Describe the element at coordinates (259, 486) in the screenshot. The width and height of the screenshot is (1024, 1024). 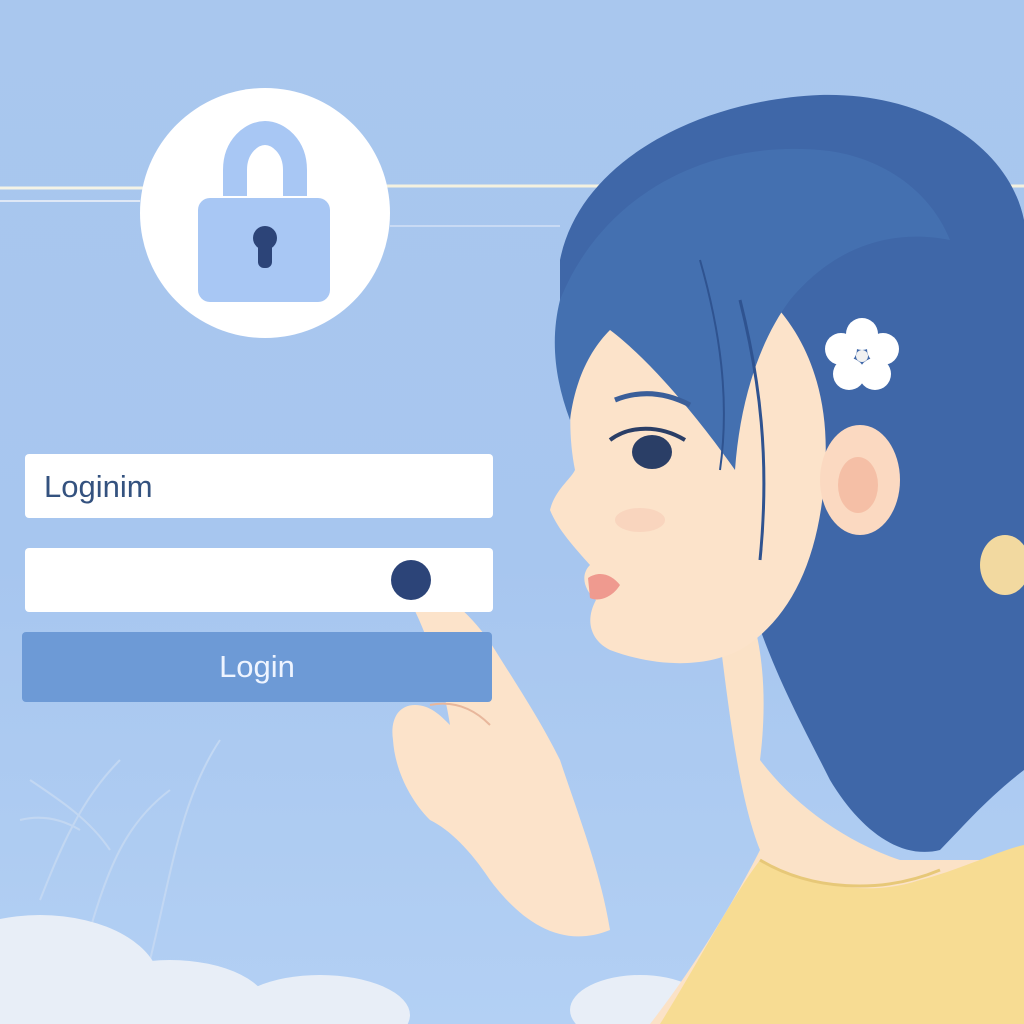
I see `username-field: Loginim` at that location.